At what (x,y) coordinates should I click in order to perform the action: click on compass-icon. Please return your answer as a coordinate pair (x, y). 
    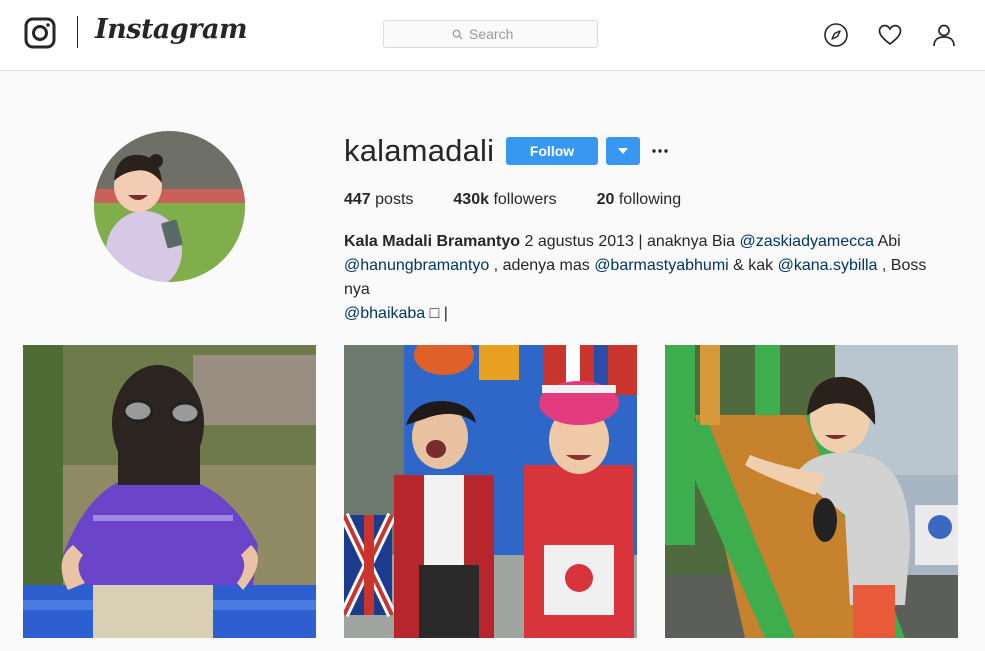
    Looking at the image, I should click on (836, 35).